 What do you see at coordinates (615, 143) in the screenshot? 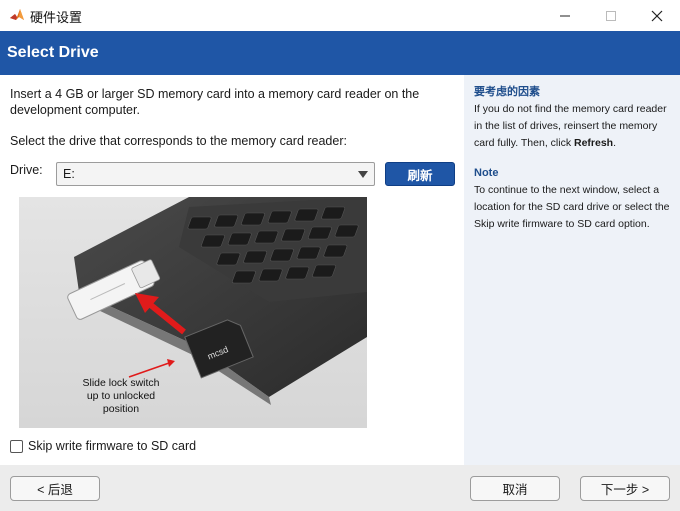
I see `help-paragraph-refresh-end: .` at bounding box center [615, 143].